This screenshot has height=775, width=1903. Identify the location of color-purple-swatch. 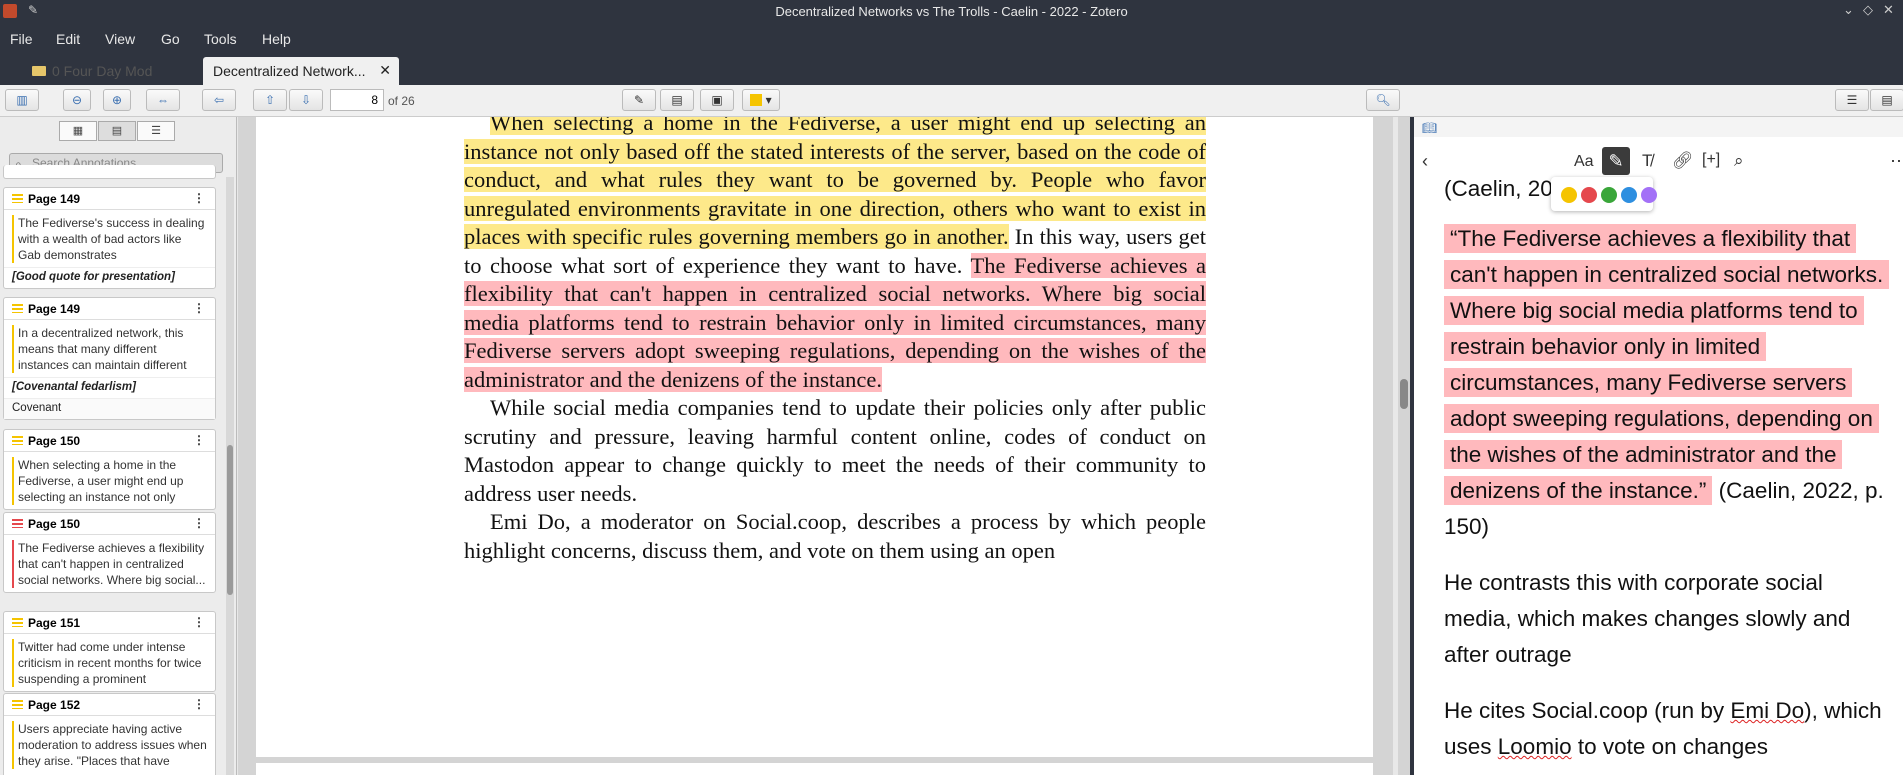
(1649, 195).